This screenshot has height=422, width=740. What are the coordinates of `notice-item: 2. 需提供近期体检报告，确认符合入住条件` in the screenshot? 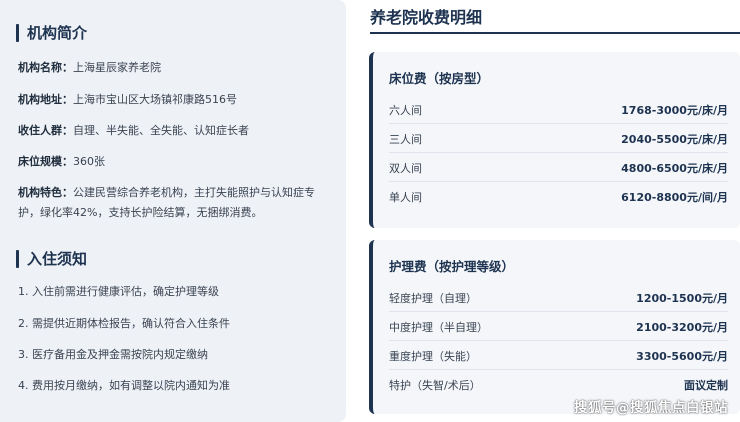 It's located at (124, 323).